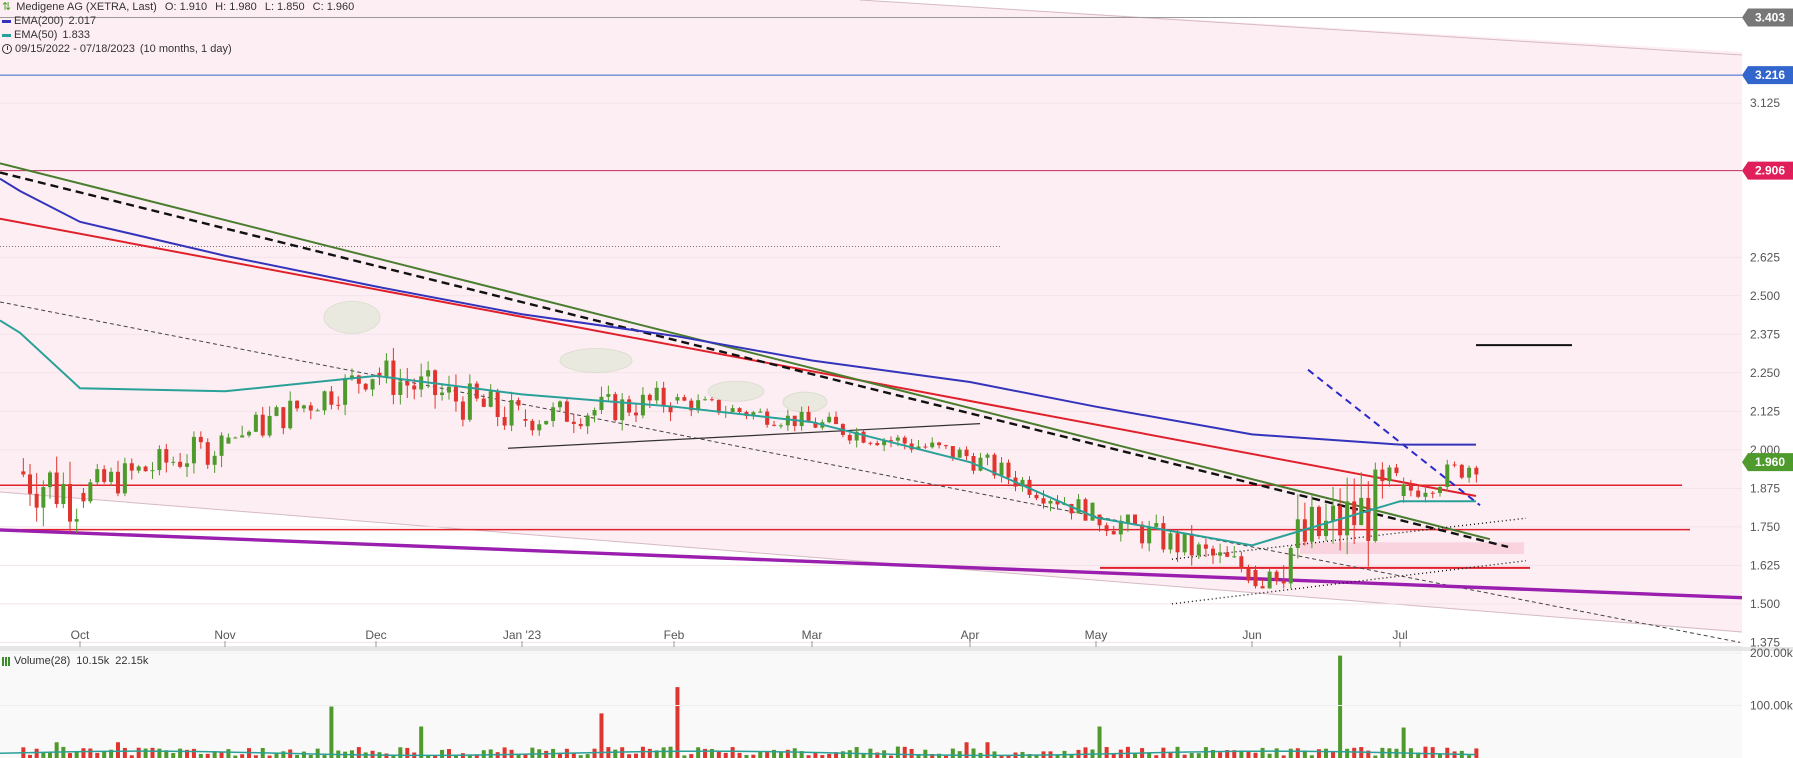  What do you see at coordinates (82, 21) in the screenshot?
I see `ema200-value: 2.017` at bounding box center [82, 21].